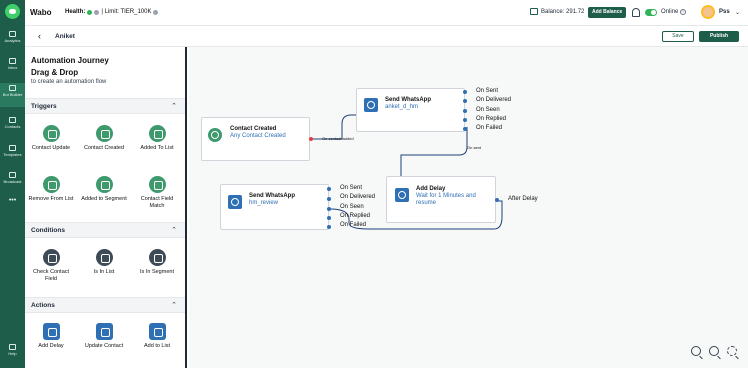  What do you see at coordinates (714, 351) in the screenshot?
I see `zoom-out-icon` at bounding box center [714, 351].